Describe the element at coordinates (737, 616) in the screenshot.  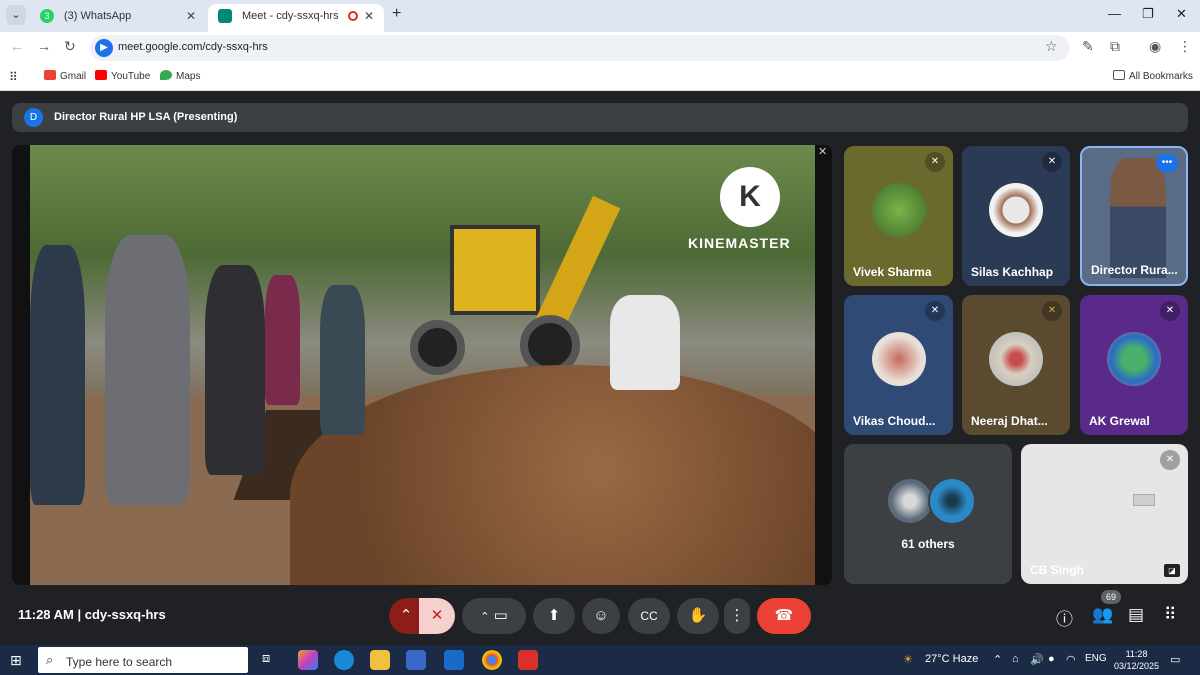
I see `more-options-button: ⋮` at that location.